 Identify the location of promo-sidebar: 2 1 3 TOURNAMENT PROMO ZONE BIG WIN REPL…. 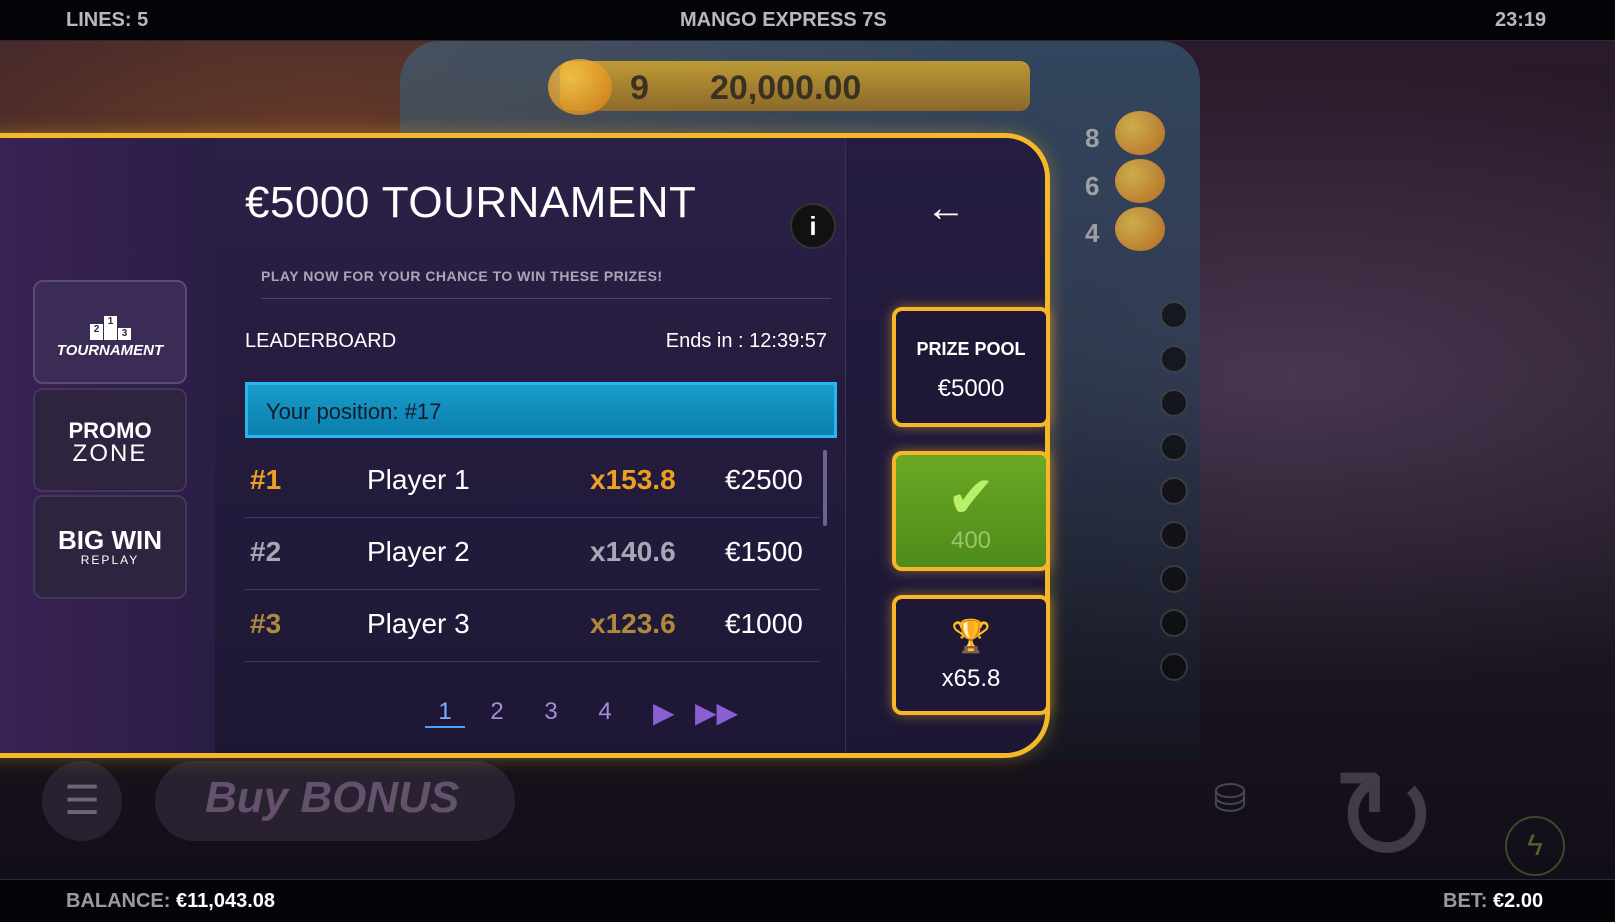
(107, 445).